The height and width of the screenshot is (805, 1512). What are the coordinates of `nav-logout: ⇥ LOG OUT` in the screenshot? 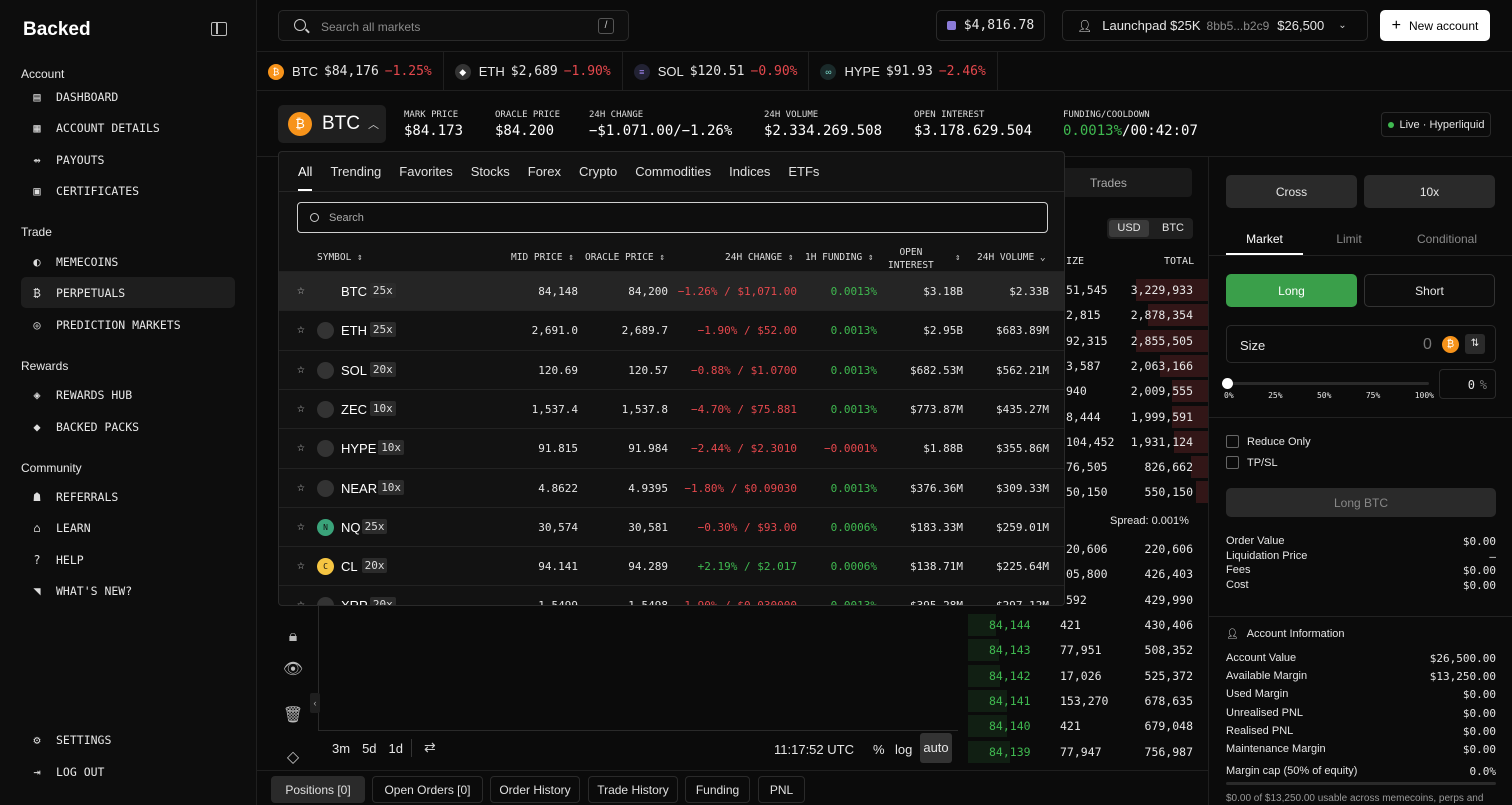 It's located at (128, 771).